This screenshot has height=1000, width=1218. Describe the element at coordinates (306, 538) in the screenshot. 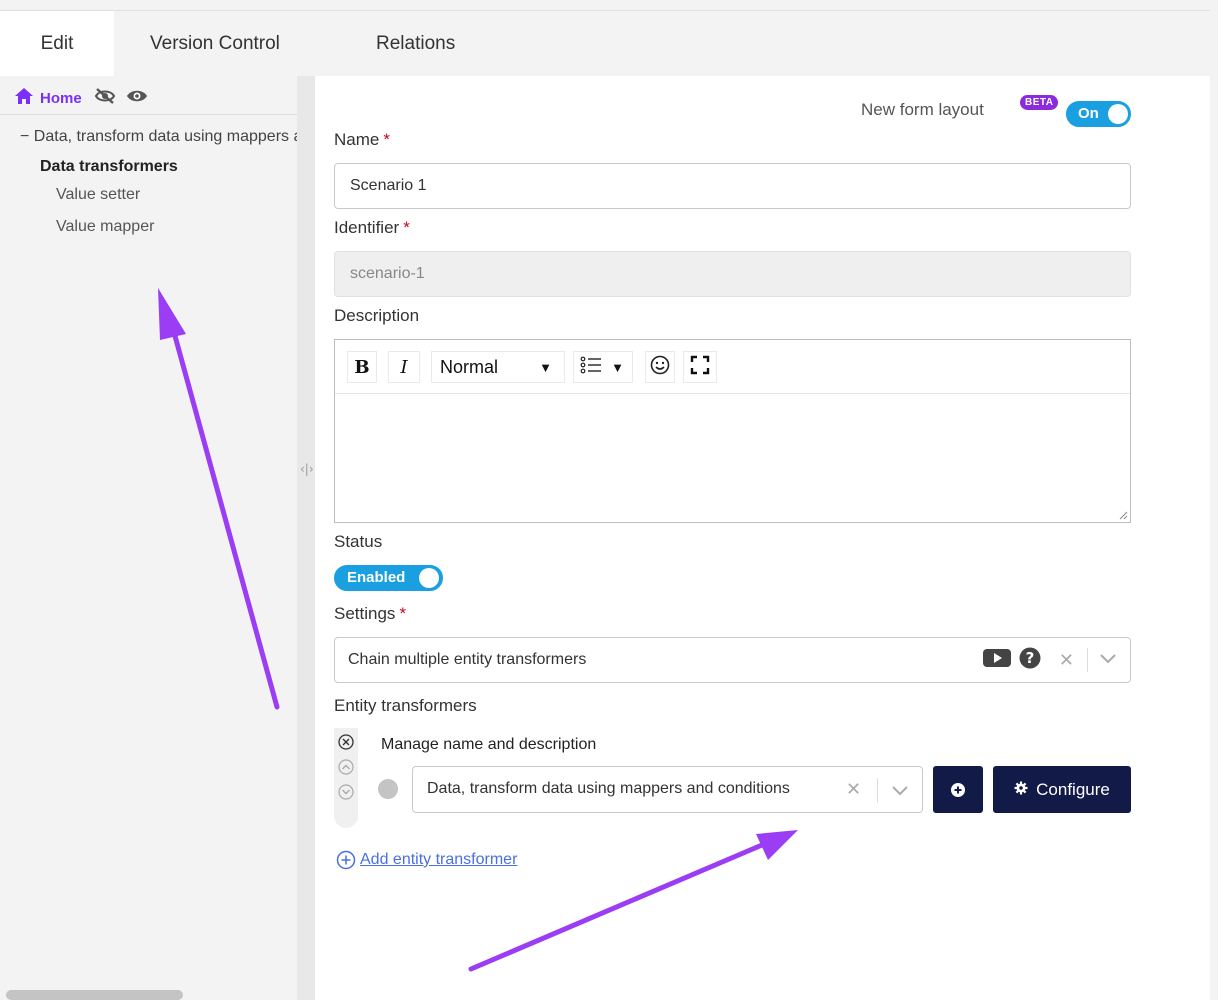

I see `panel-splitter: ‹|›` at that location.